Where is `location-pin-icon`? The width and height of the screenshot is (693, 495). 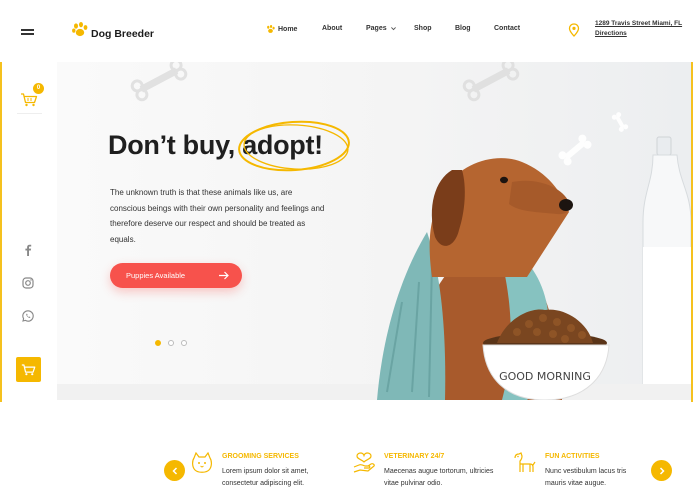
location-pin-icon is located at coordinates (574, 30).